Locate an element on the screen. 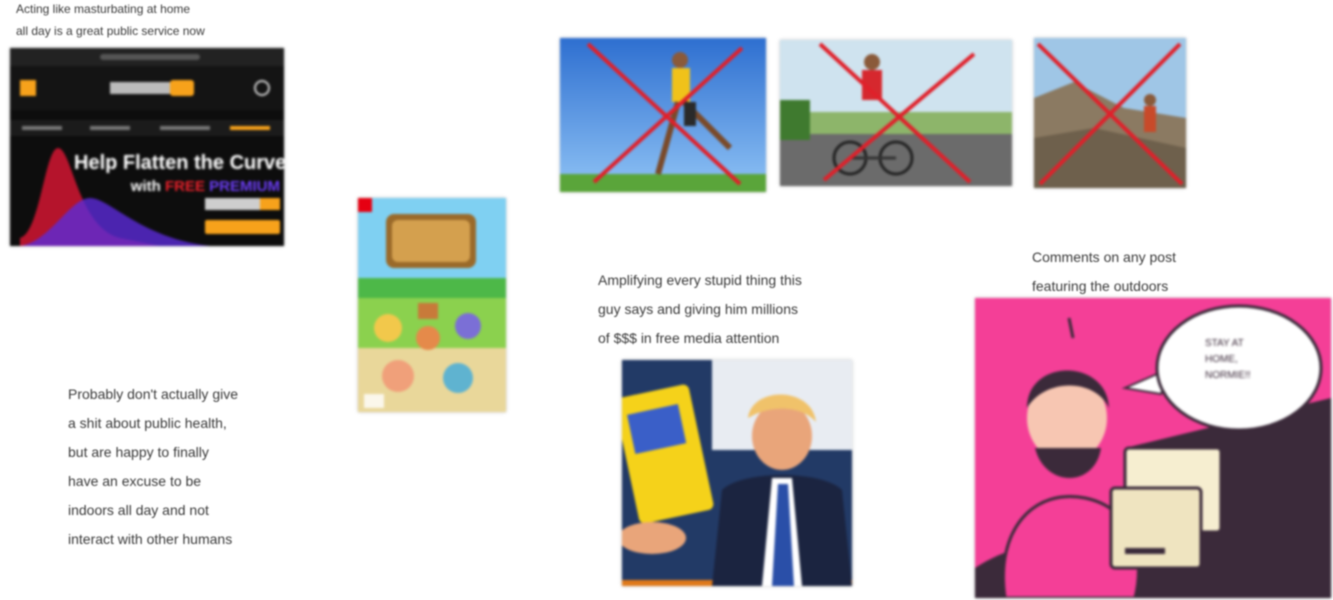 The image size is (1333, 600). press-conference-photo is located at coordinates (737, 473).